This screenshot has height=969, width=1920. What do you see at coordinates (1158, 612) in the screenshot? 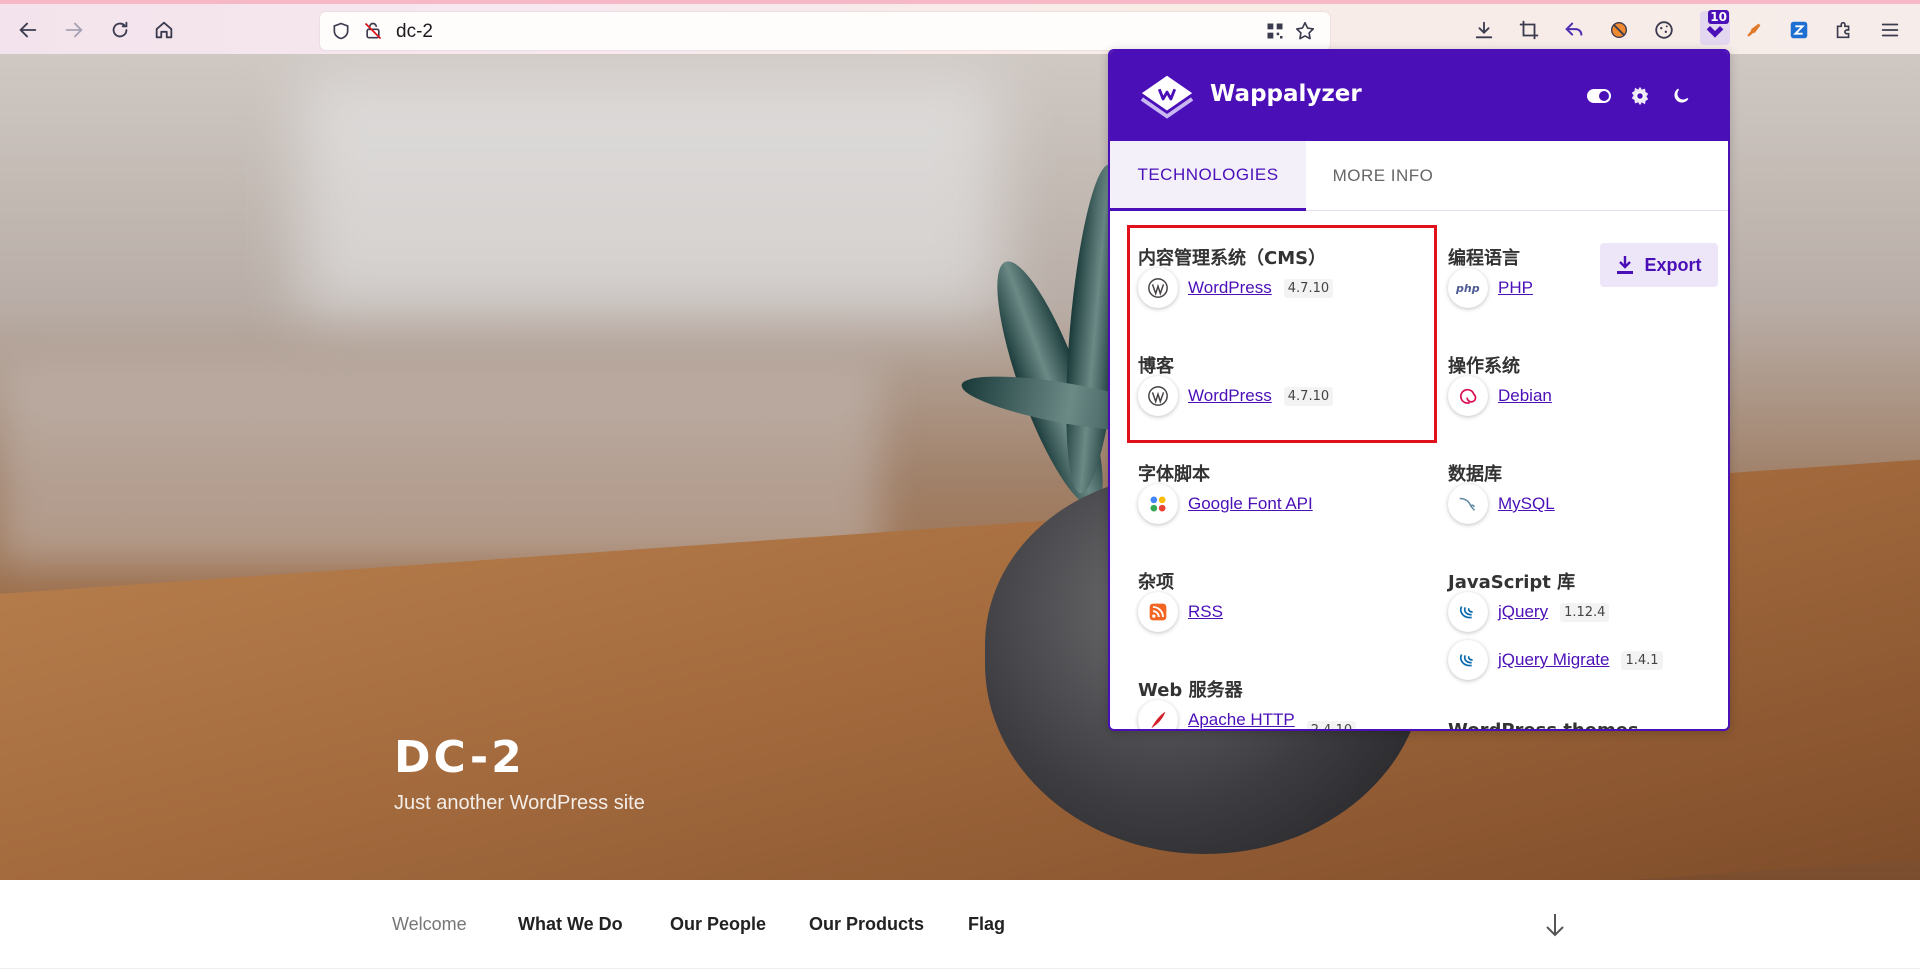
I see `rss-icon` at bounding box center [1158, 612].